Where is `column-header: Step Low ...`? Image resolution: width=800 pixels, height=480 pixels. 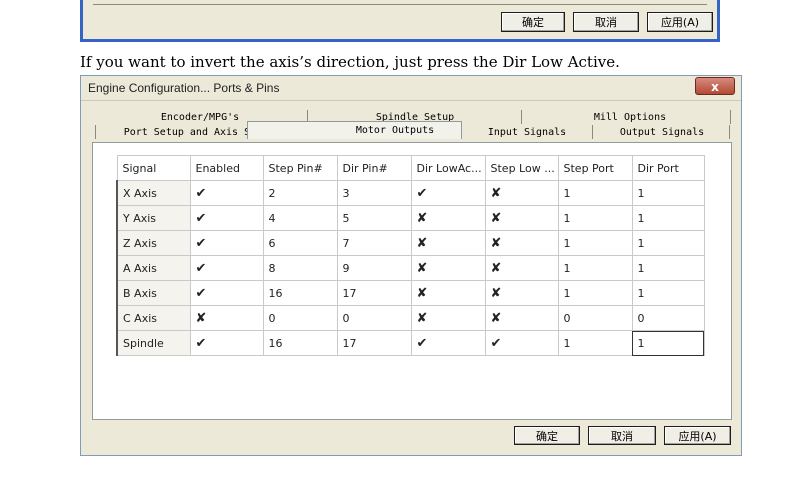 column-header: Step Low ... is located at coordinates (521, 168).